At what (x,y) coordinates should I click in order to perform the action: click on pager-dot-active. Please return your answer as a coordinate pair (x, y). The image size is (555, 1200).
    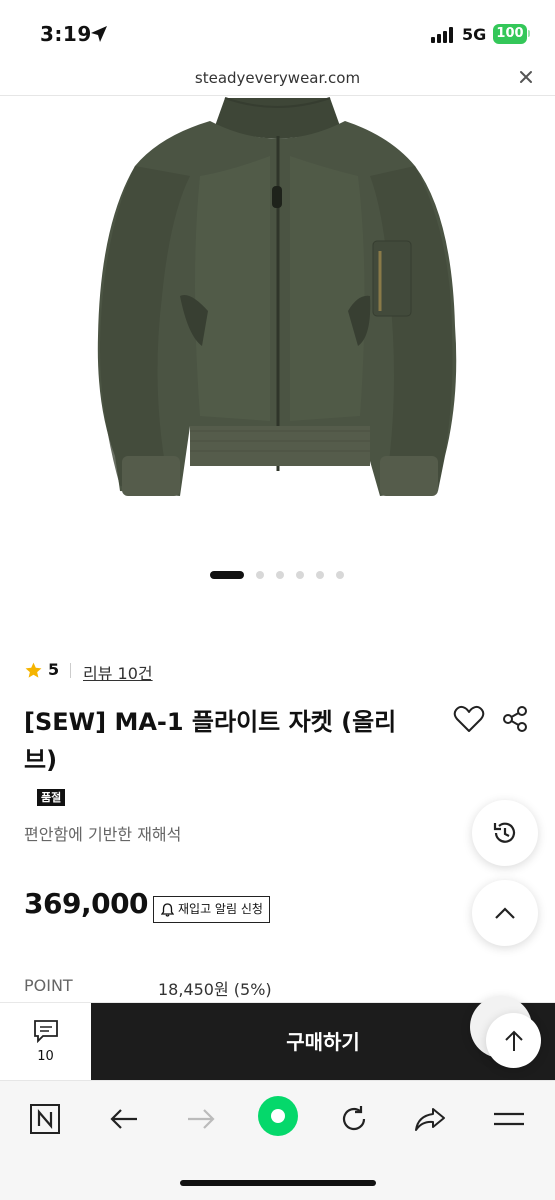
    Looking at the image, I should click on (227, 575).